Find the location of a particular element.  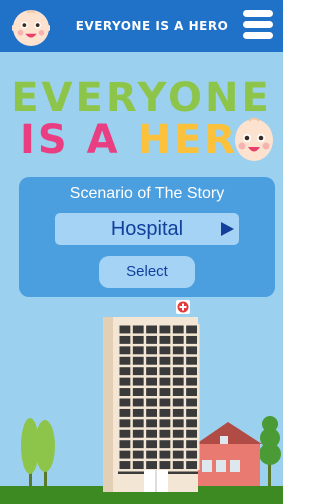

select-button: Select is located at coordinates (147, 272).